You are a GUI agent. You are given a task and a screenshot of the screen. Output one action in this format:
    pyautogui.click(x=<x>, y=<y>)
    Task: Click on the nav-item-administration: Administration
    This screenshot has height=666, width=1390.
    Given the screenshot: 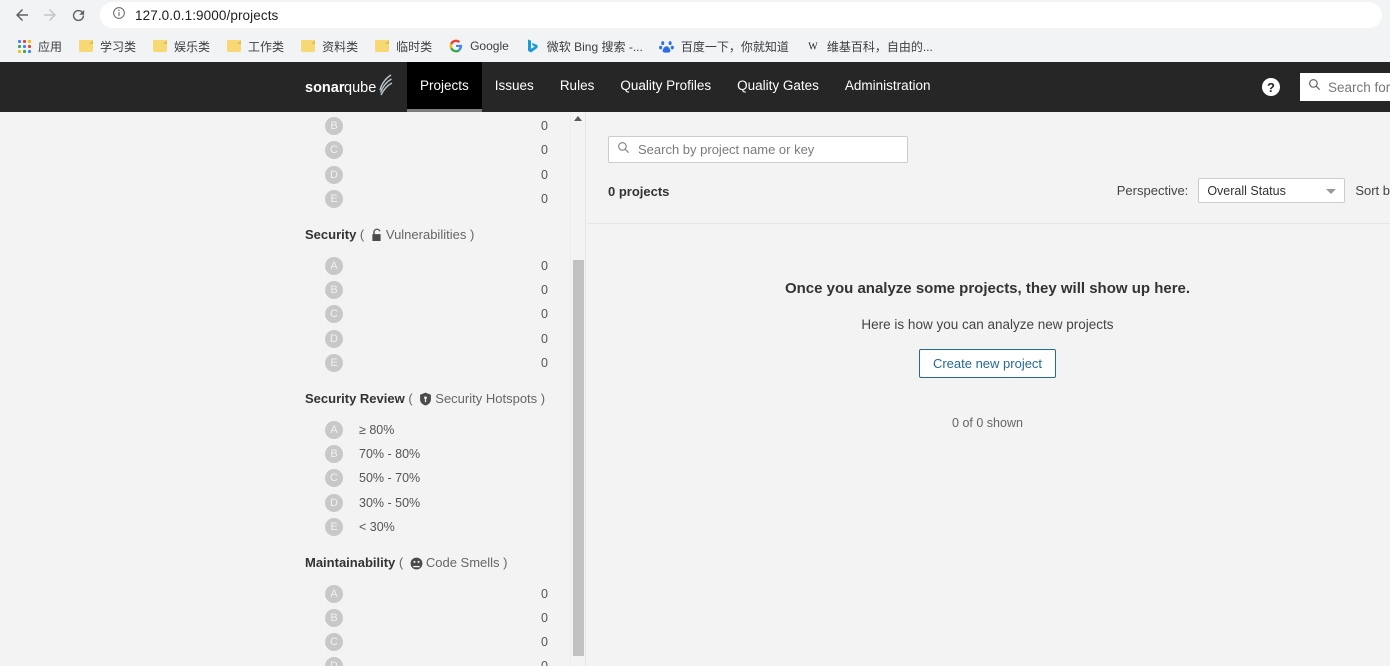 What is the action you would take?
    pyautogui.click(x=888, y=87)
    